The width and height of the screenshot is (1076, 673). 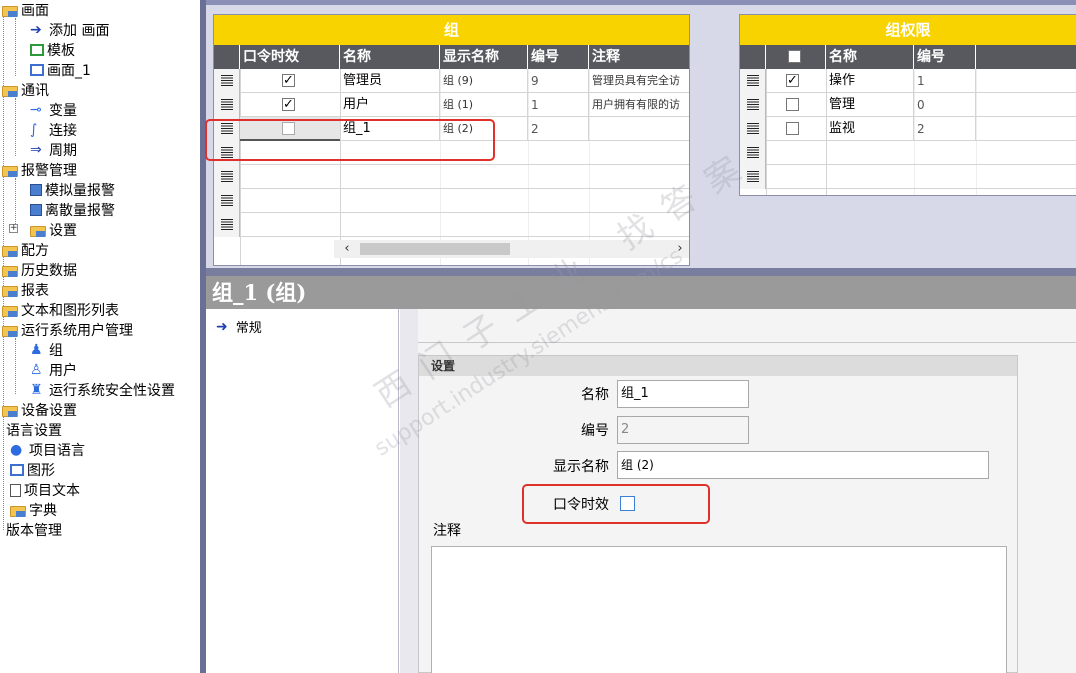 I want to click on column-header-comment: 注释, so click(x=639, y=57).